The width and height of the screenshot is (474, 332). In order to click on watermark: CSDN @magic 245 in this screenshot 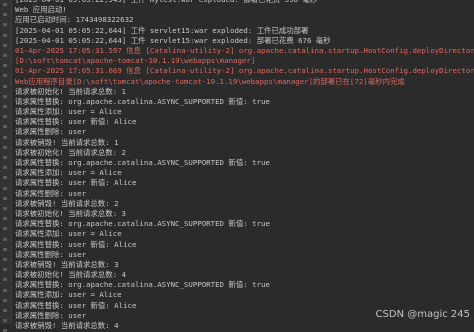, I will do `click(422, 314)`.